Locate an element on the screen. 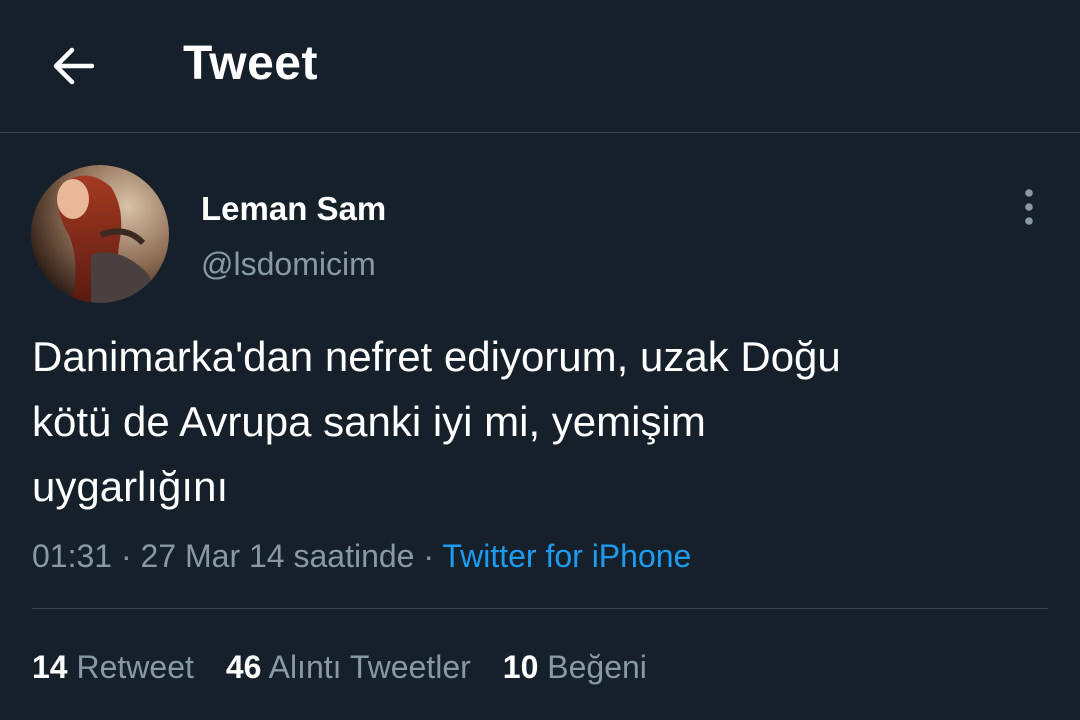 This screenshot has height=720, width=1080. more-vertical-icon is located at coordinates (1029, 207).